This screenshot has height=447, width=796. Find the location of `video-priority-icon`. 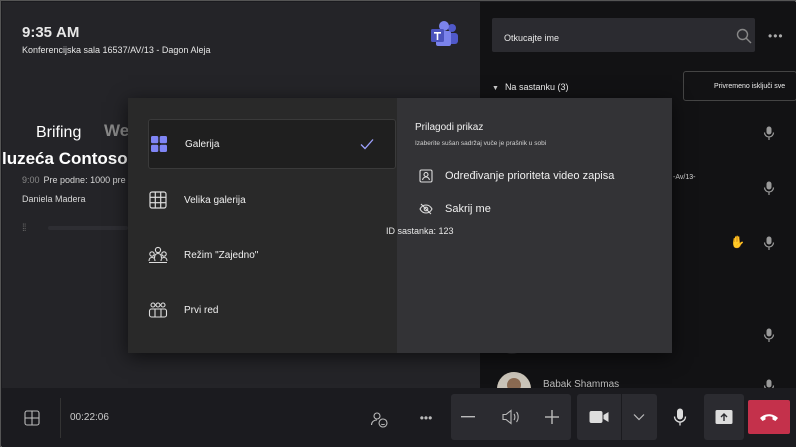

video-priority-icon is located at coordinates (426, 176).